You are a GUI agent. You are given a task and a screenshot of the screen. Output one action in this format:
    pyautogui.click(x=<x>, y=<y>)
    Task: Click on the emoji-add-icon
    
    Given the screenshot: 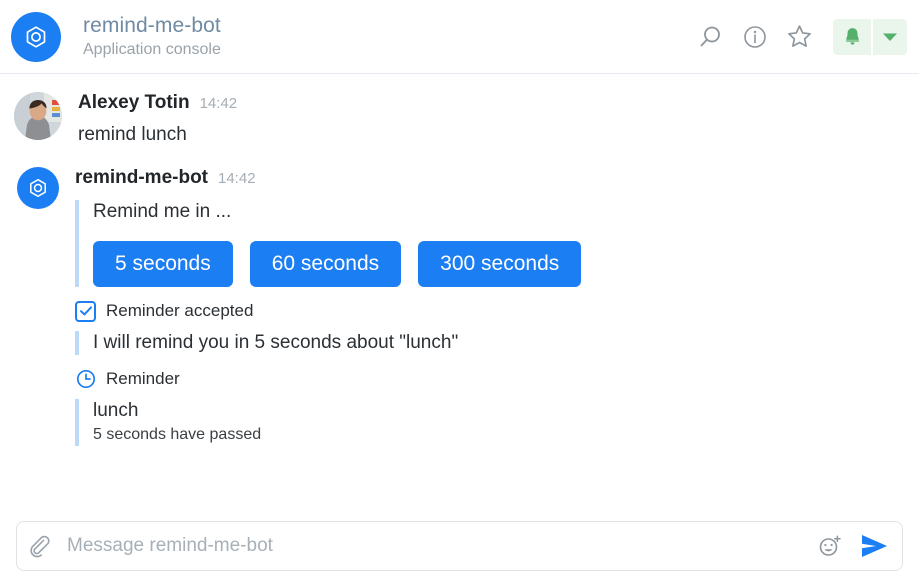 What is the action you would take?
    pyautogui.click(x=830, y=546)
    